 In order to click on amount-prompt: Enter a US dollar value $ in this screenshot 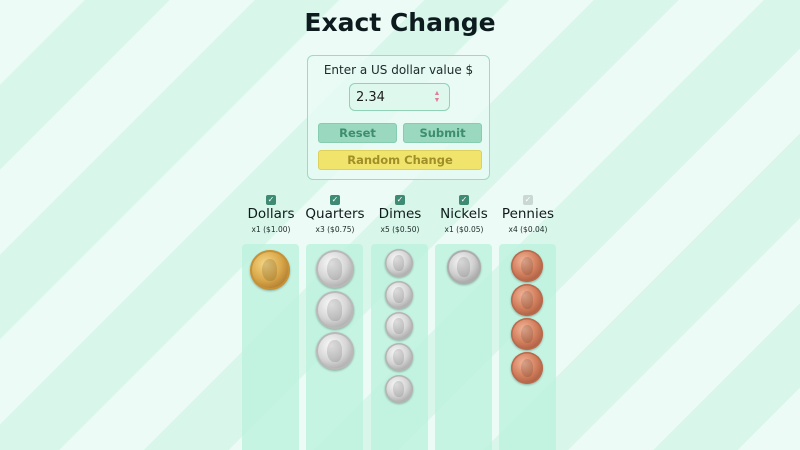, I will do `click(398, 70)`.